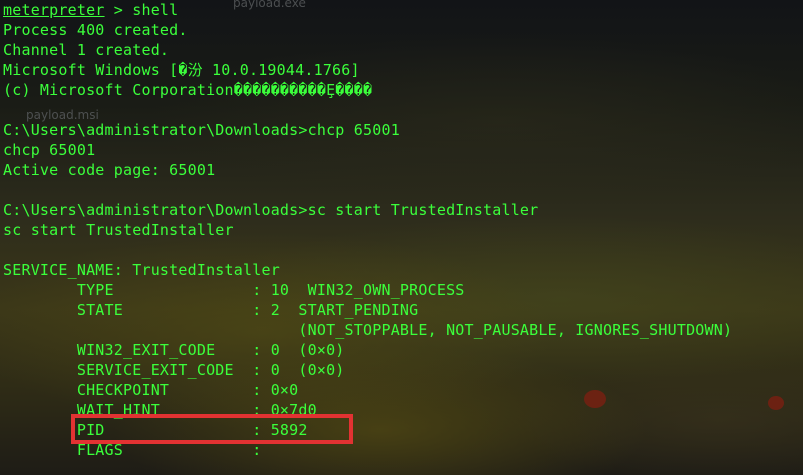  Describe the element at coordinates (141, 270) in the screenshot. I see `terminal-line: SERVICE_NAME: TrustedInstaller` at that location.